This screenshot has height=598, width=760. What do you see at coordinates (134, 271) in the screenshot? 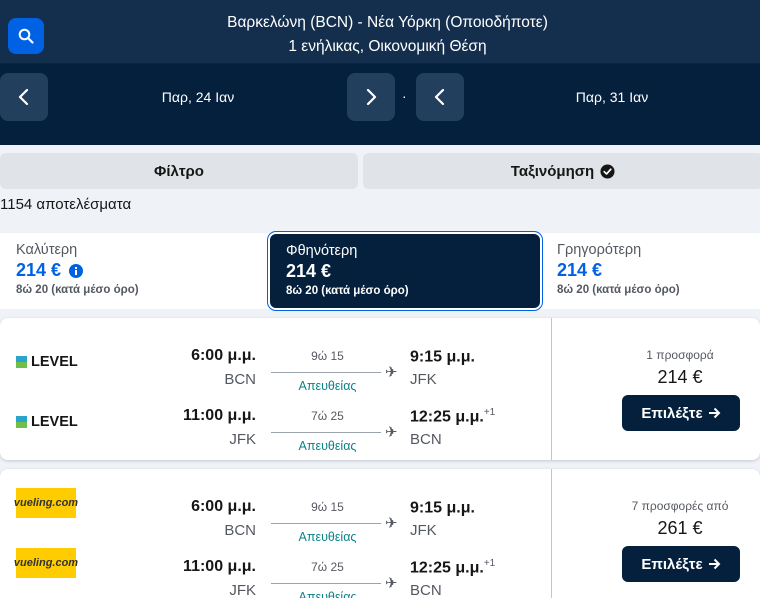
I see `sort-option-best: Καλύτερη 214 € 8ώ 20 (κατά μέσο όρο)` at bounding box center [134, 271].